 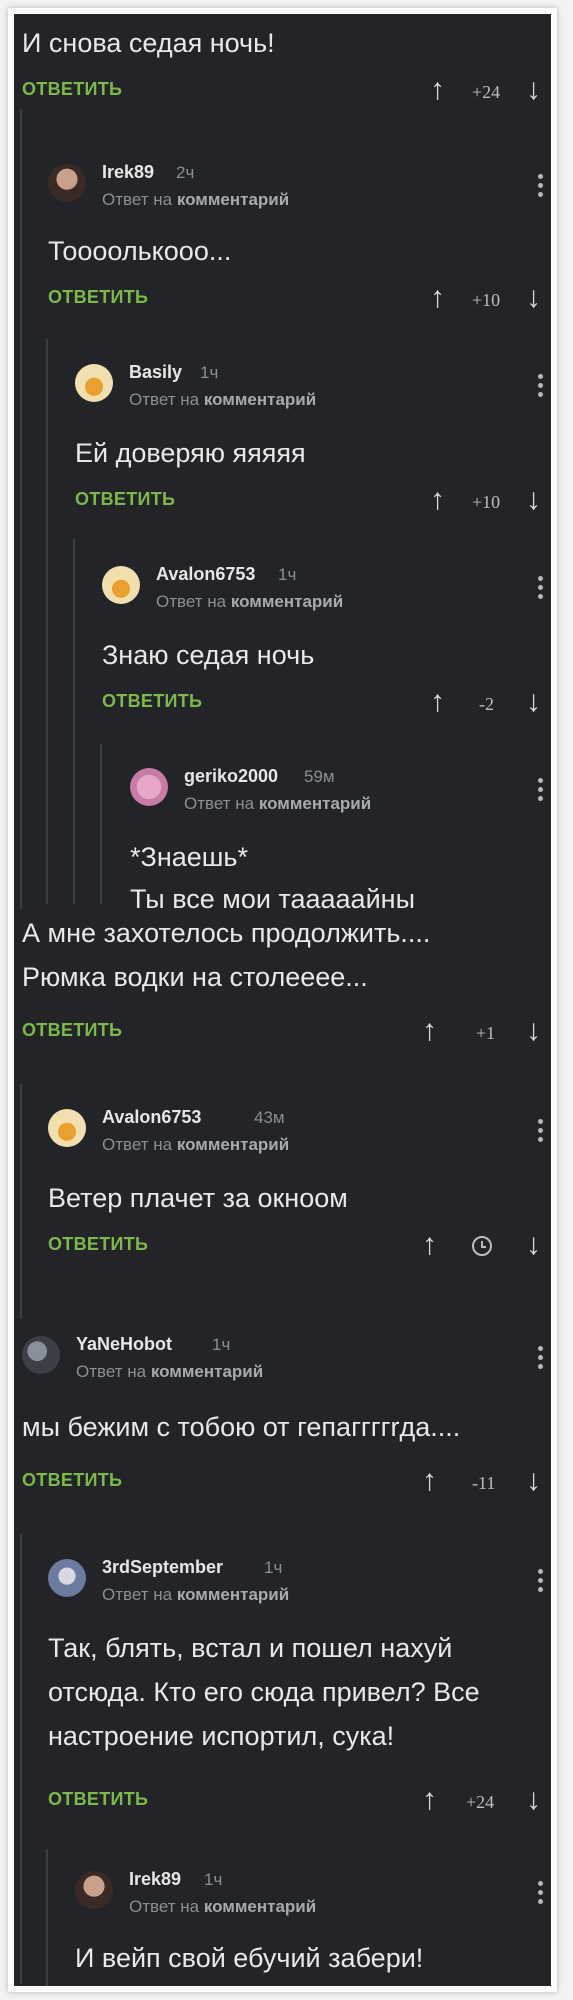 I want to click on comment-text: *Знаешь*, so click(x=189, y=857).